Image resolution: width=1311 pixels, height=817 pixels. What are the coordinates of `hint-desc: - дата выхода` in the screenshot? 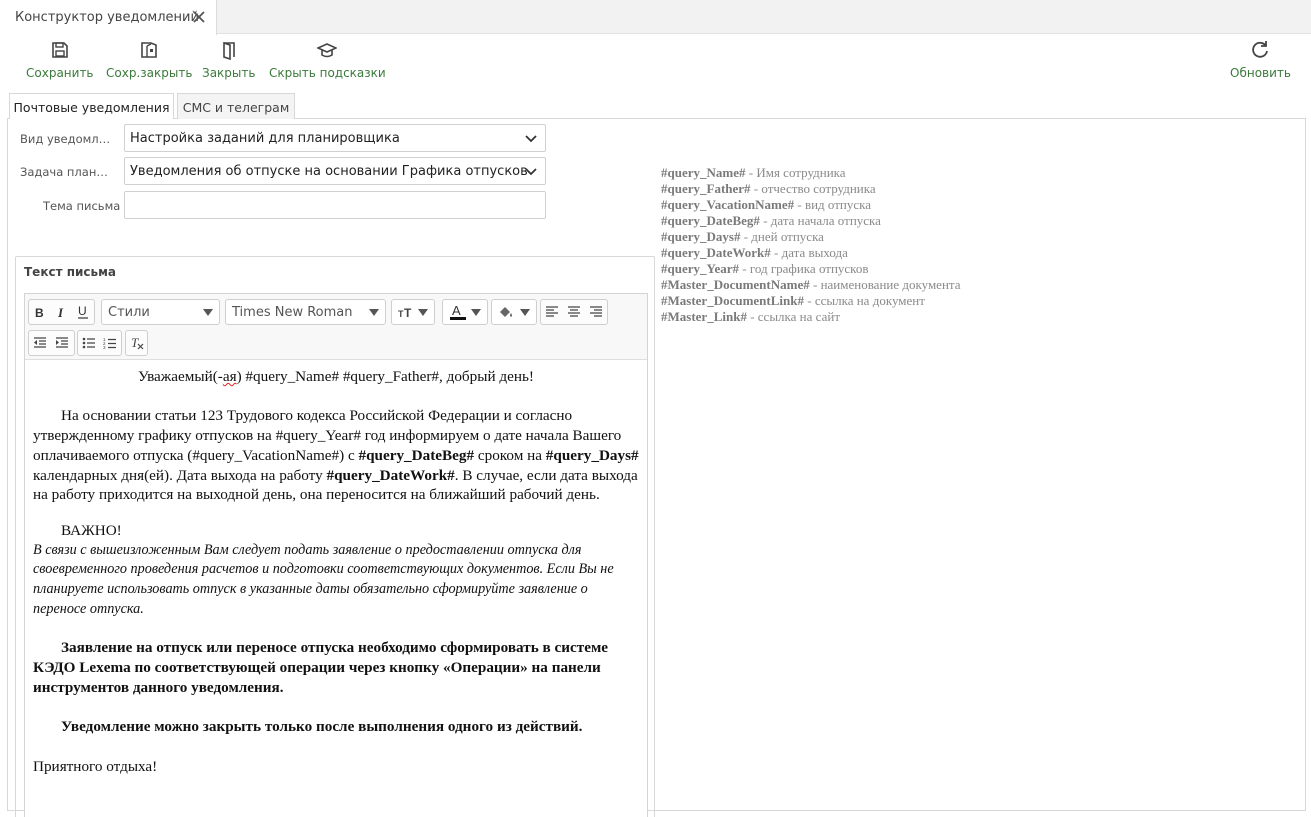 It's located at (809, 252).